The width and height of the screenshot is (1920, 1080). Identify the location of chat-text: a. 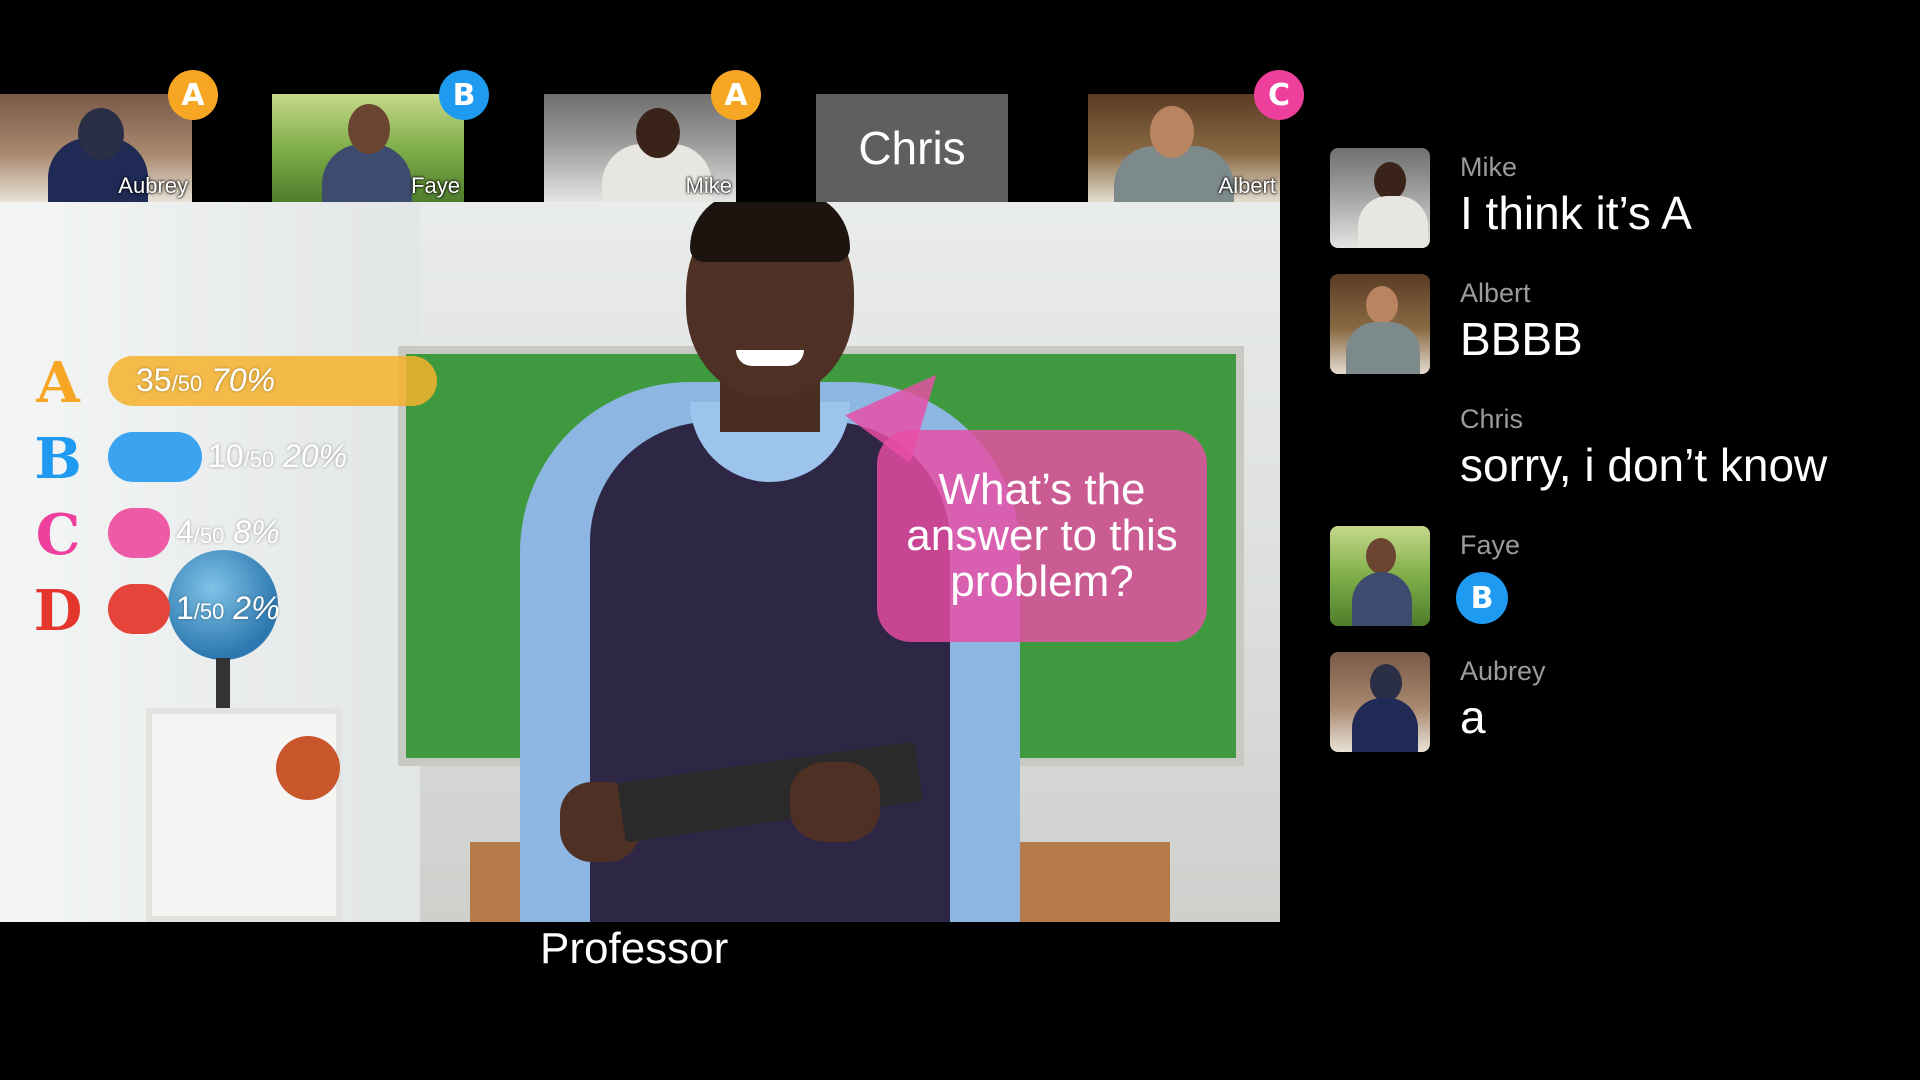
(1473, 717).